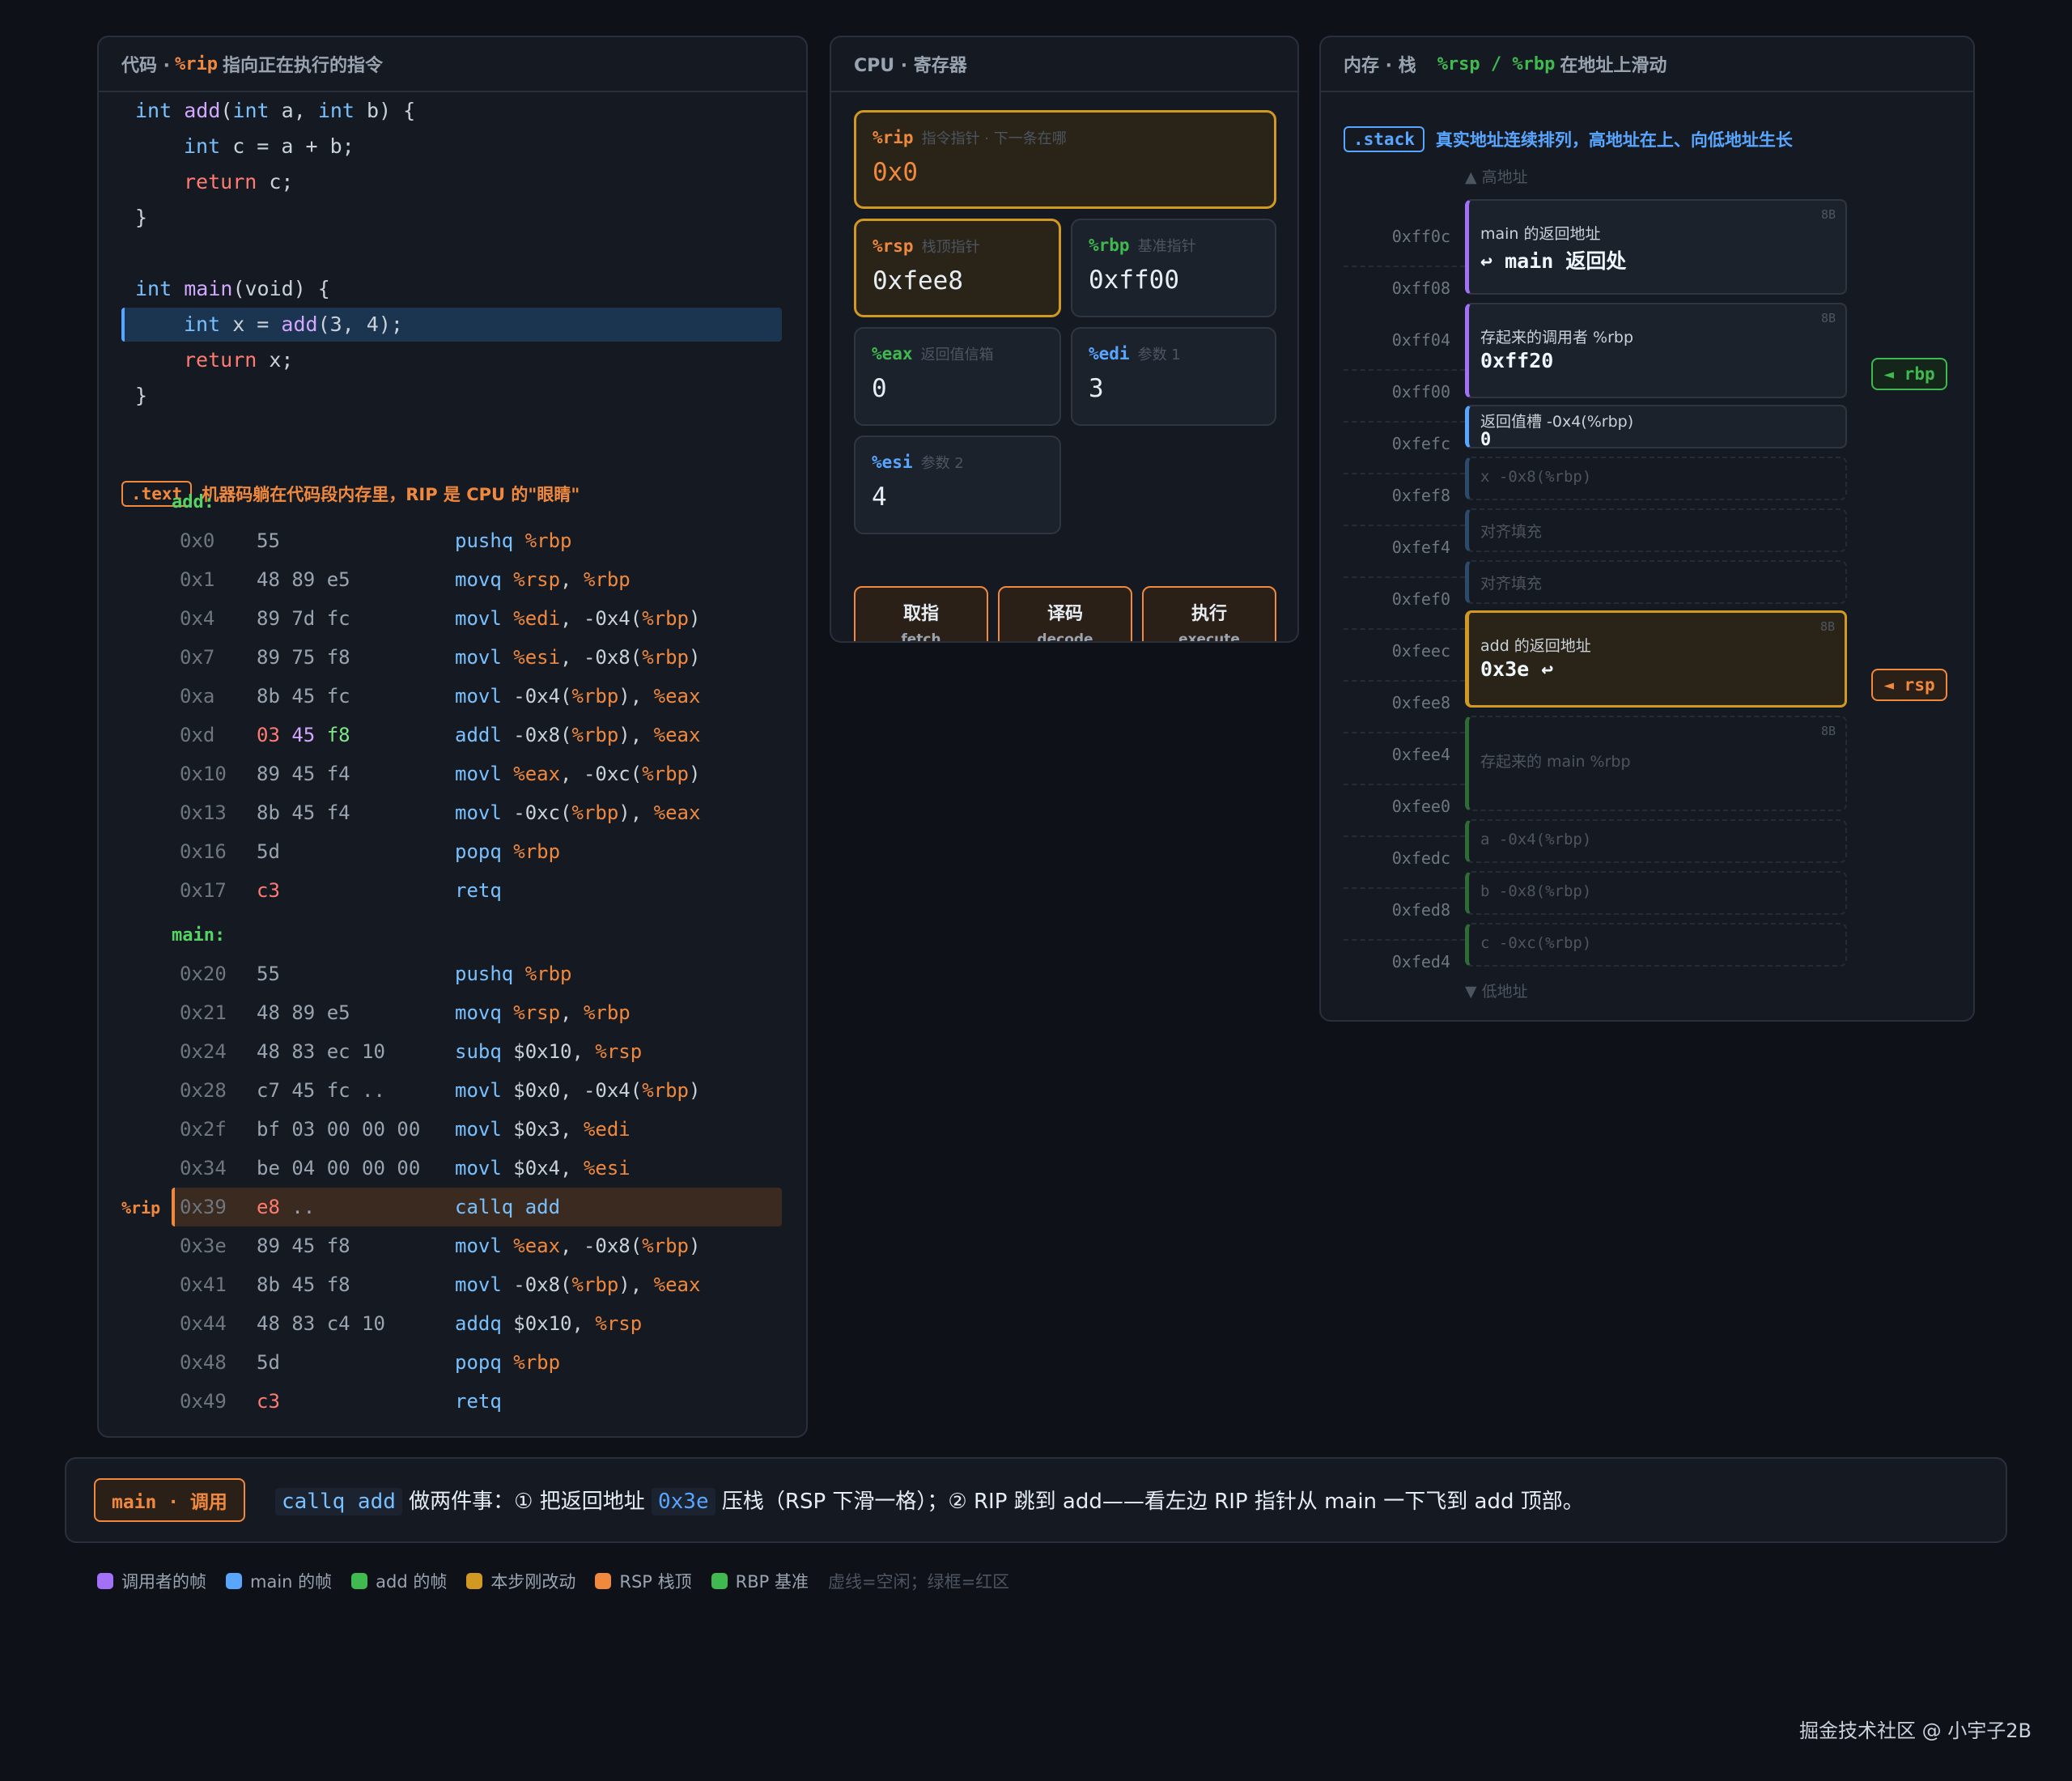  Describe the element at coordinates (1496, 63) in the screenshot. I see `stack-title-regs: %rsp / %rbp` at that location.